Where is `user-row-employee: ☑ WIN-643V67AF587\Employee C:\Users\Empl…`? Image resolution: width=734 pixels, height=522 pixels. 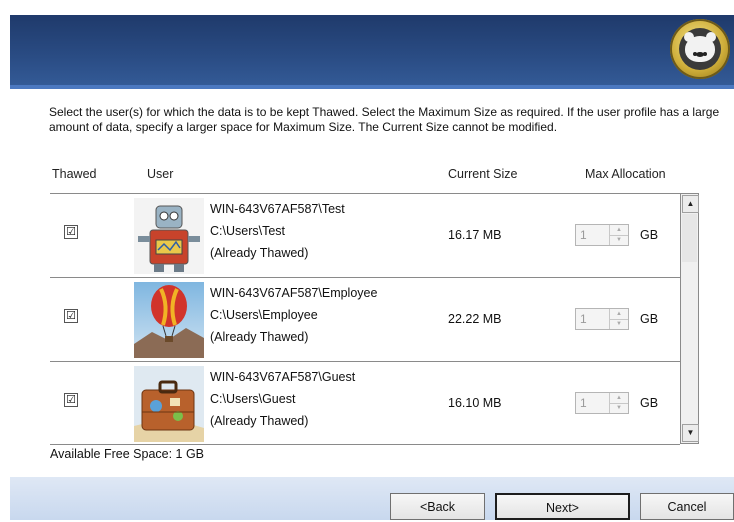
user-row-employee: ☑ WIN-643V67AF587\Employee C:\Users\Empl… is located at coordinates (365, 320).